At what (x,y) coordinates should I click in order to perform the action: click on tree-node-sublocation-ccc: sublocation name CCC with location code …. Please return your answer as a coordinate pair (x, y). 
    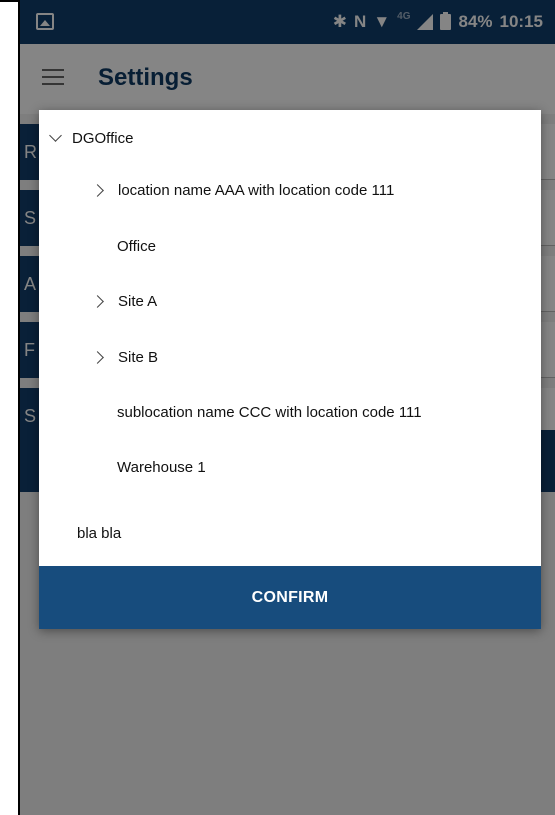
    Looking at the image, I should click on (290, 412).